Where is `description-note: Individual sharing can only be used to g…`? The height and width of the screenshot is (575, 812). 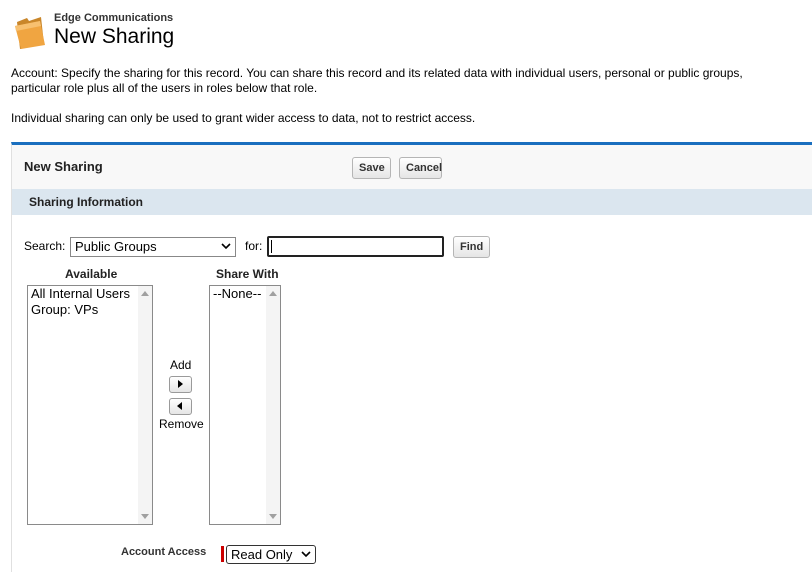 description-note: Individual sharing can only be used to g… is located at coordinates (243, 118).